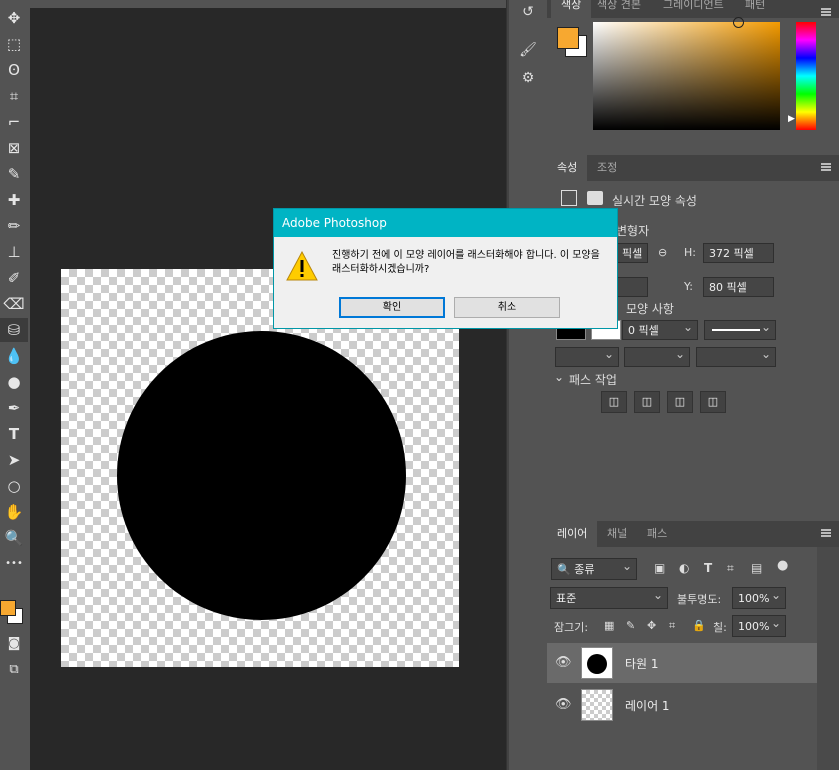 This screenshot has height=770, width=839. I want to click on hand-icon: ✋, so click(14, 512).